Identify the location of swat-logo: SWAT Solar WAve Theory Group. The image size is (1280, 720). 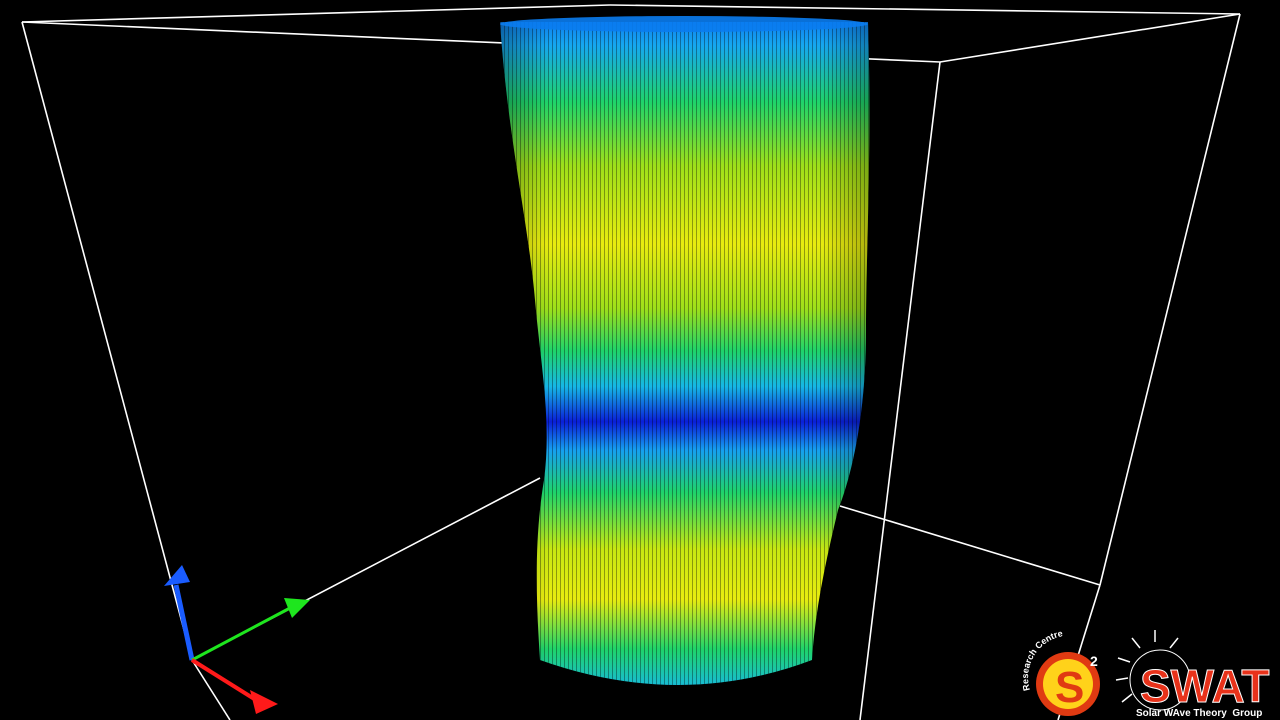
(1192, 674).